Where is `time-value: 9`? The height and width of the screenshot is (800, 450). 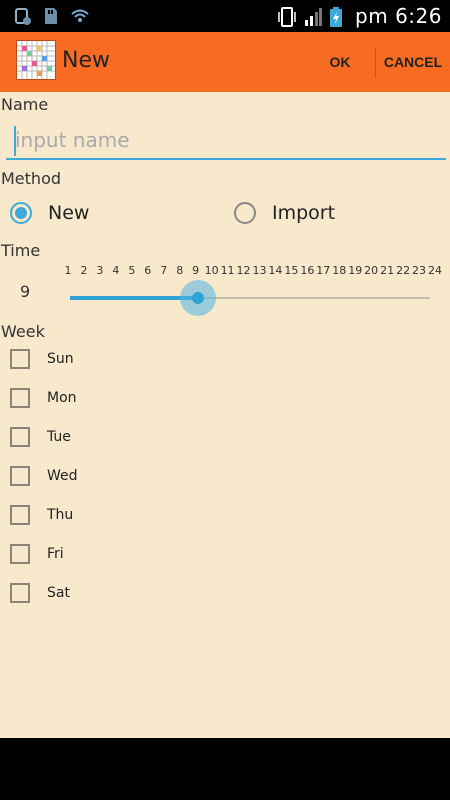 time-value: 9 is located at coordinates (25, 291).